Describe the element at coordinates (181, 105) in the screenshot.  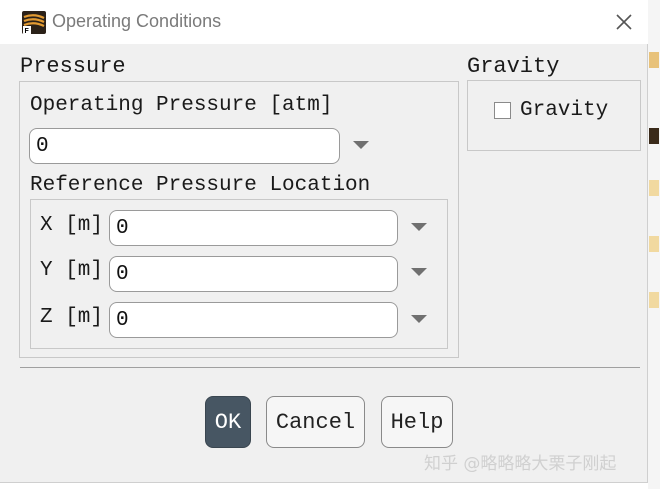
I see `operating-pressure-label: Operating Pressure [atm]` at that location.